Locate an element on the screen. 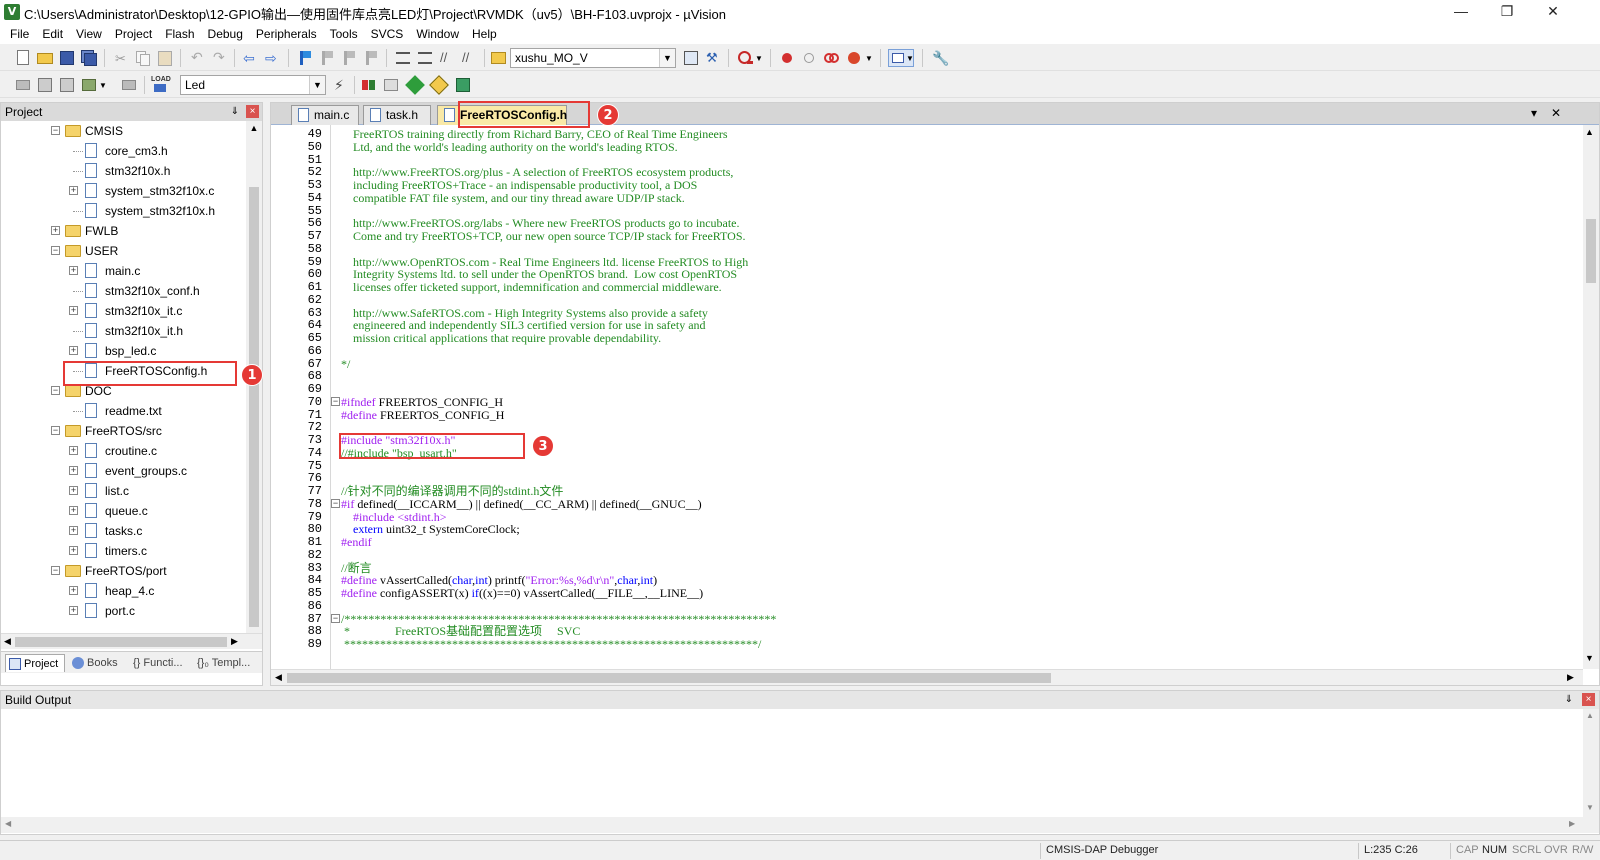 The height and width of the screenshot is (860, 1600). paste-icon is located at coordinates (165, 58).